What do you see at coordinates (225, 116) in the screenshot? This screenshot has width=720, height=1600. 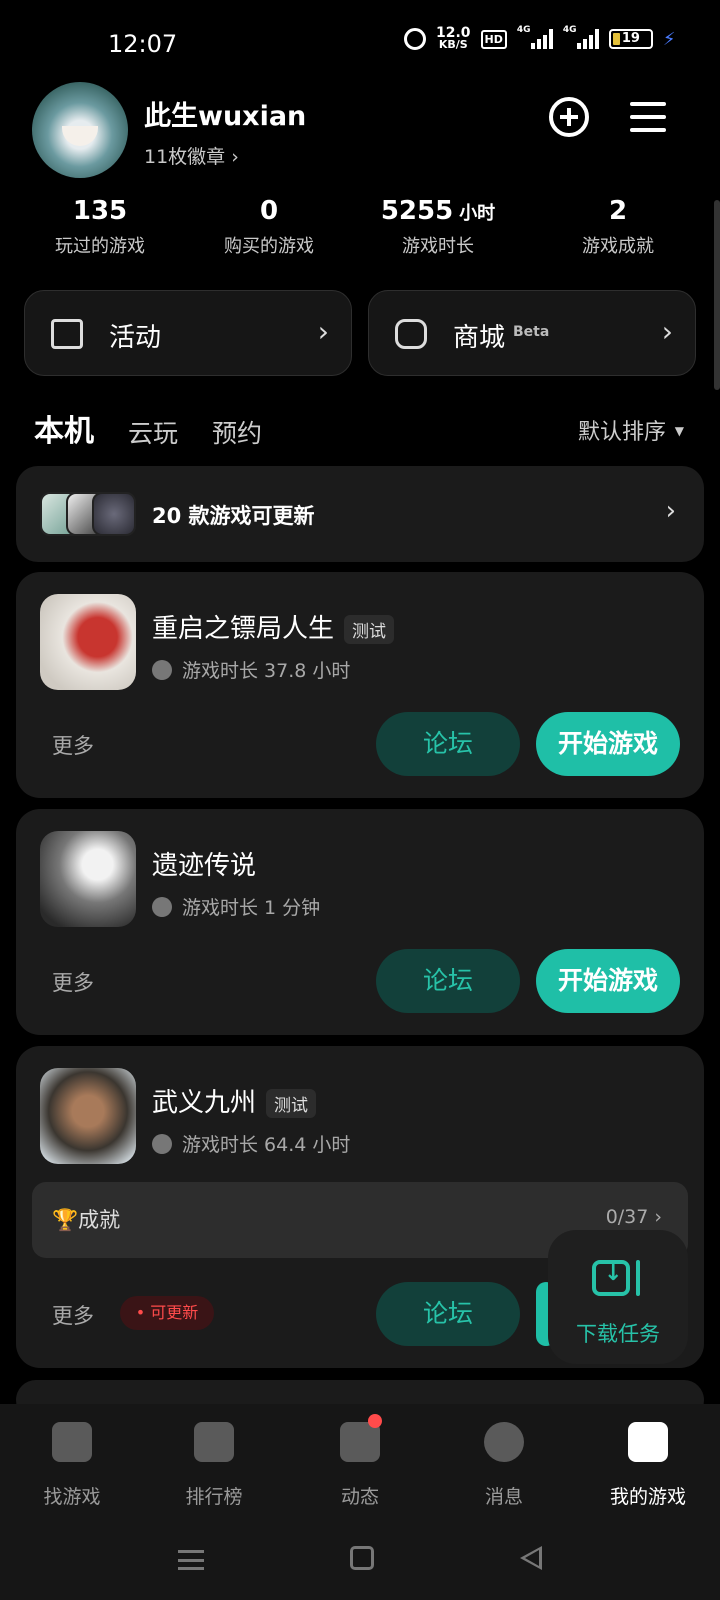 I see `username: 此生wuxian` at bounding box center [225, 116].